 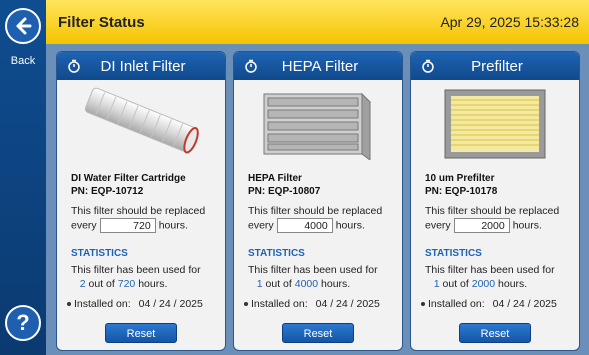 I want to click on filter-name: 10 um Prefilter PN: EQP-10178, so click(x=461, y=185).